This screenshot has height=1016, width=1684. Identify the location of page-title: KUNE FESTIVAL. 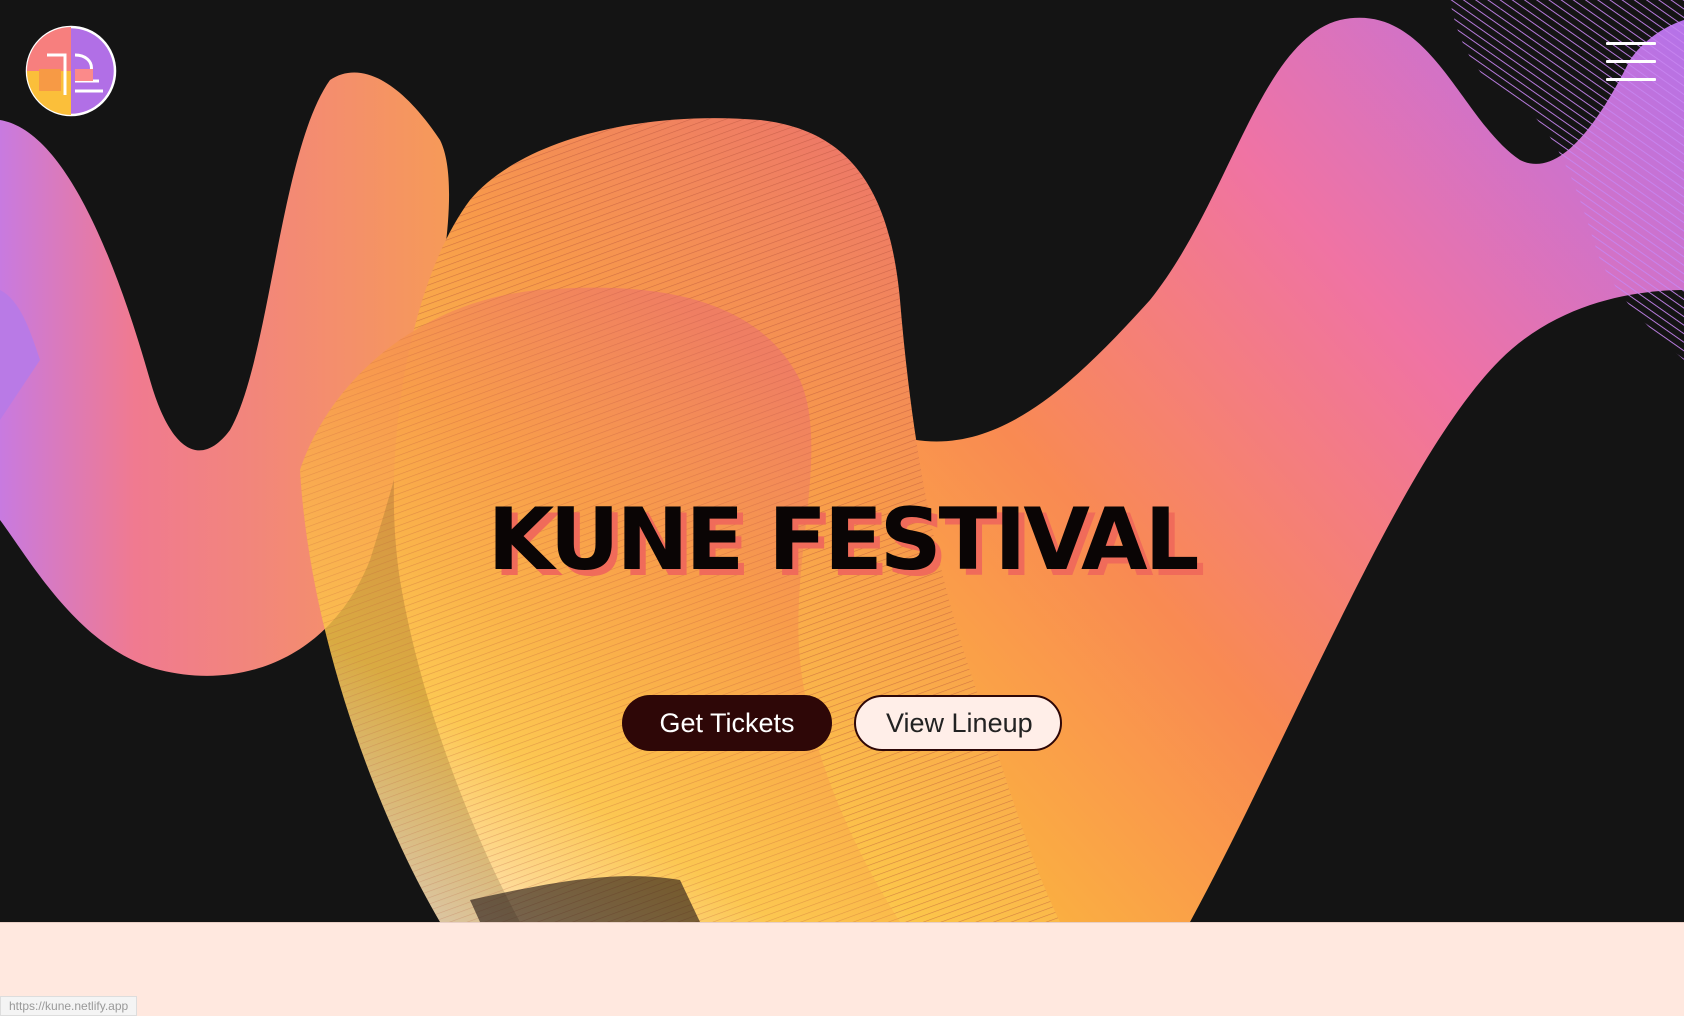
(843, 540).